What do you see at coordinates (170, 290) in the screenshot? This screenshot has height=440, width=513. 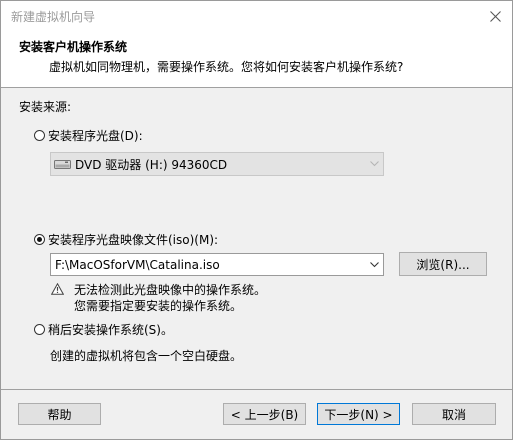 I see `warning-line-1: 无法检测此光盘映像中的操作系统。` at bounding box center [170, 290].